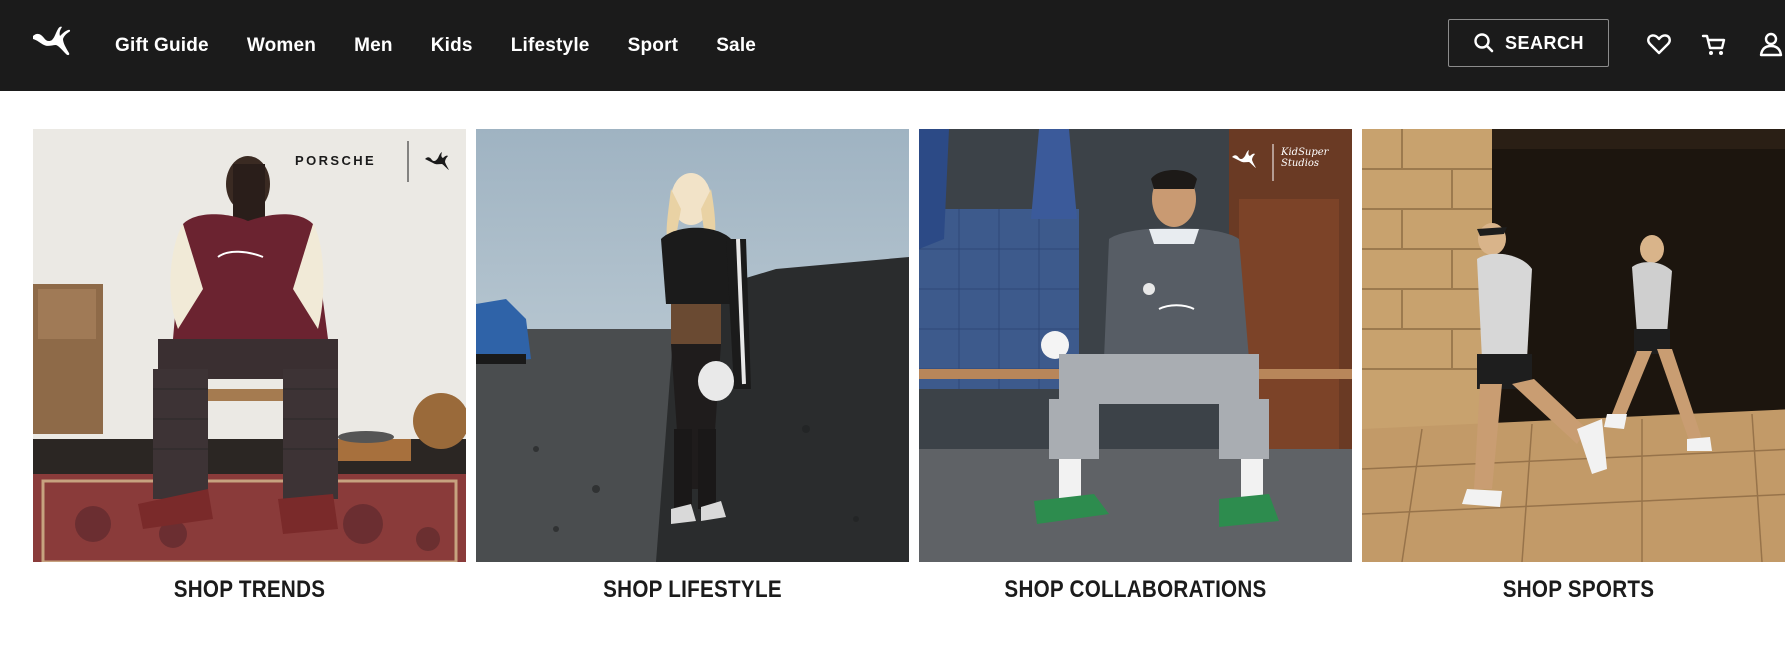 The image size is (1785, 648). Describe the element at coordinates (1305, 158) in the screenshot. I see `kidsuper-brand-text: KidSuper Studios` at that location.